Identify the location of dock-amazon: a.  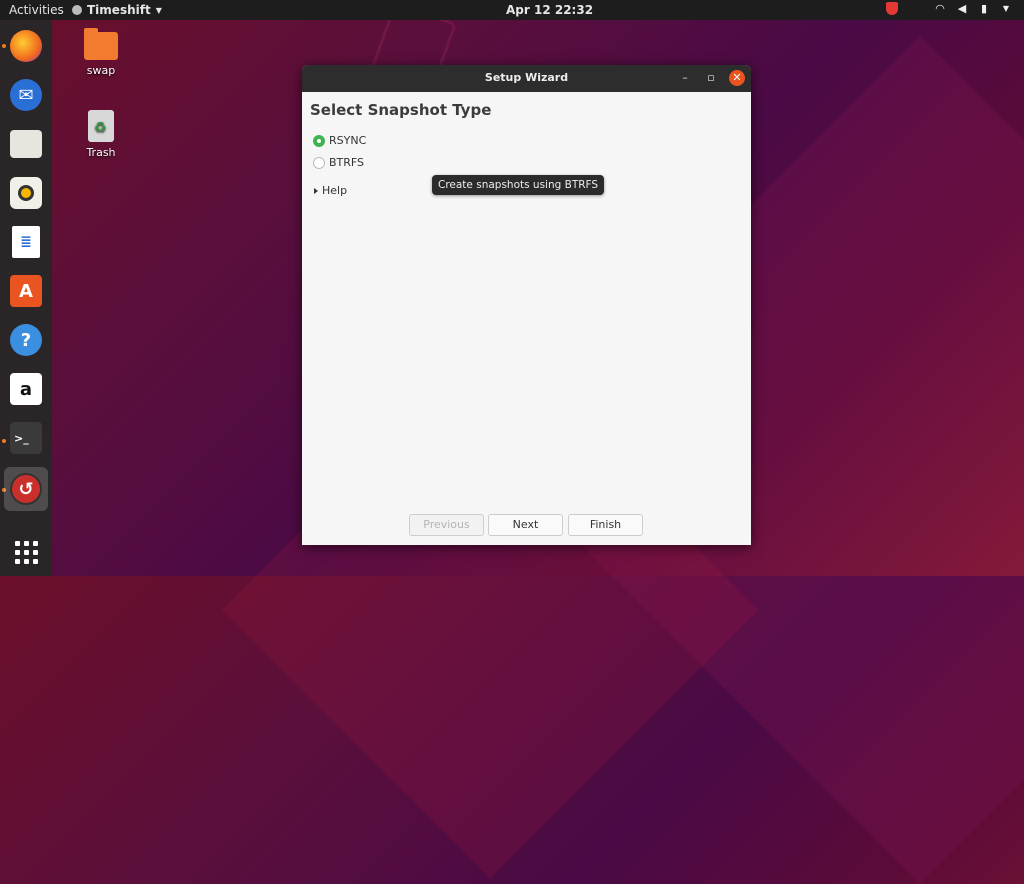
(26, 389).